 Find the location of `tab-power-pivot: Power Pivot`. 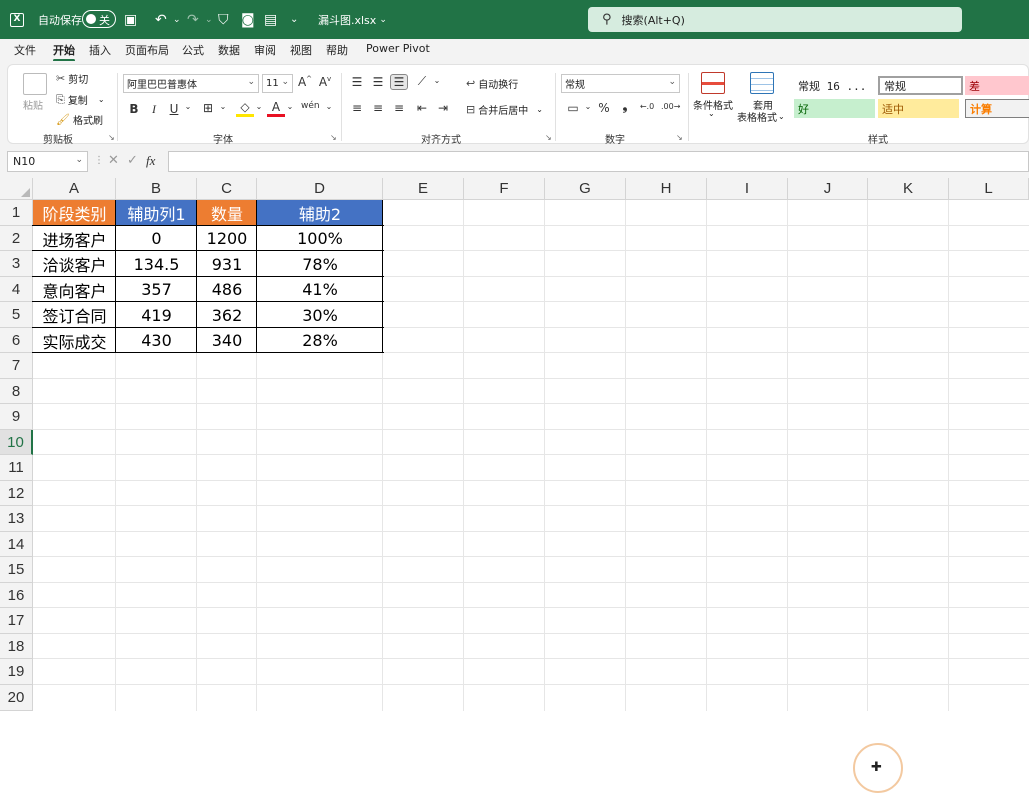

tab-power-pivot: Power Pivot is located at coordinates (398, 48).